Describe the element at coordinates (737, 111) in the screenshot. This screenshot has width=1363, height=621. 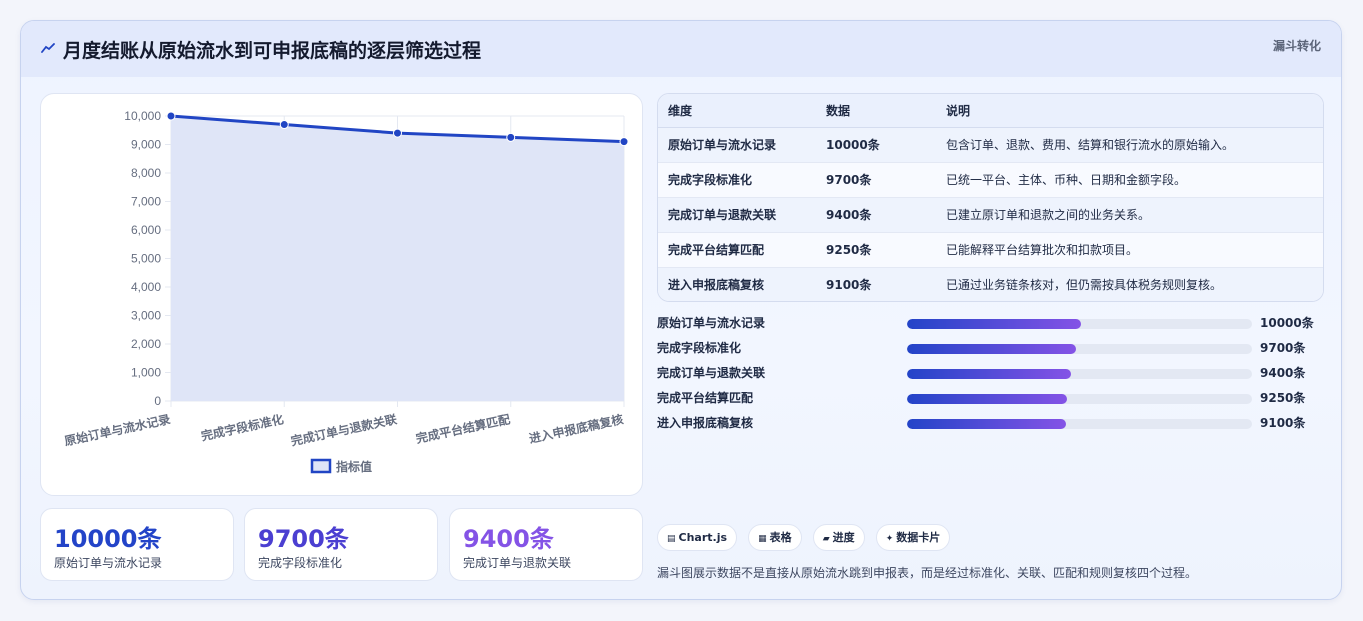
I see `table-header-dimension: 维度` at that location.